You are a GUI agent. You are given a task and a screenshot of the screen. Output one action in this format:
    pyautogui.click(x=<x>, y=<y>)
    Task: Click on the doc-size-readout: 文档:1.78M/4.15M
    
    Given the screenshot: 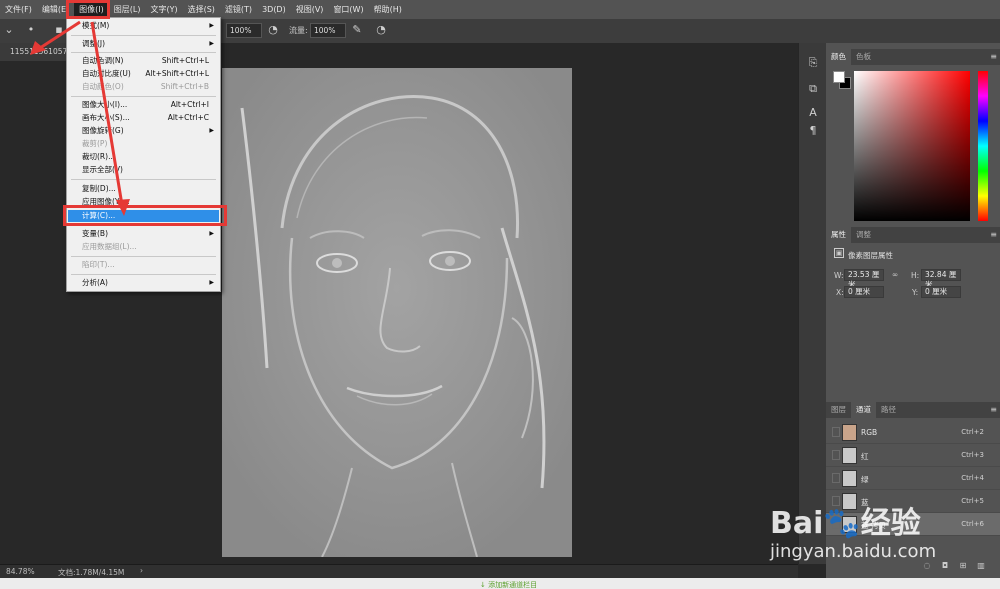 What is the action you would take?
    pyautogui.click(x=91, y=572)
    